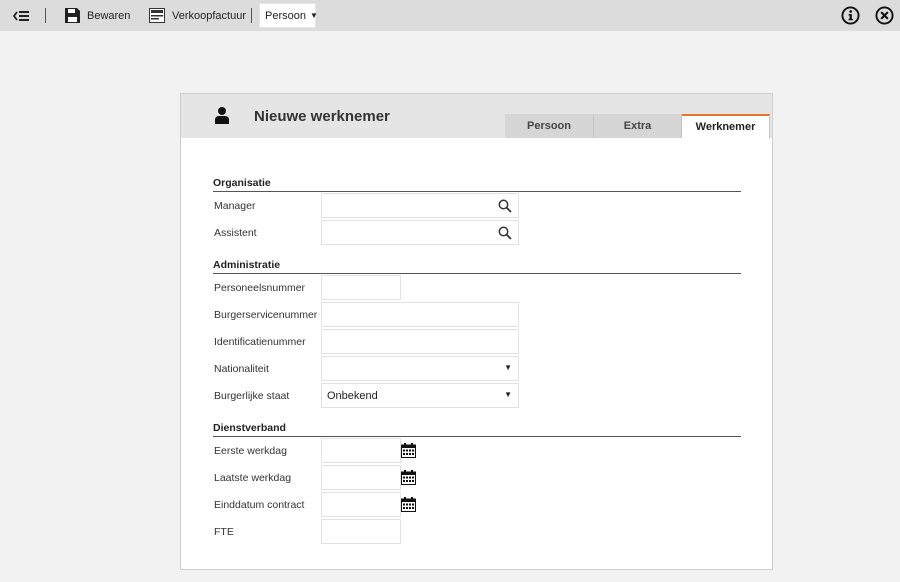  I want to click on tab-persoon: Persoon, so click(549, 126).